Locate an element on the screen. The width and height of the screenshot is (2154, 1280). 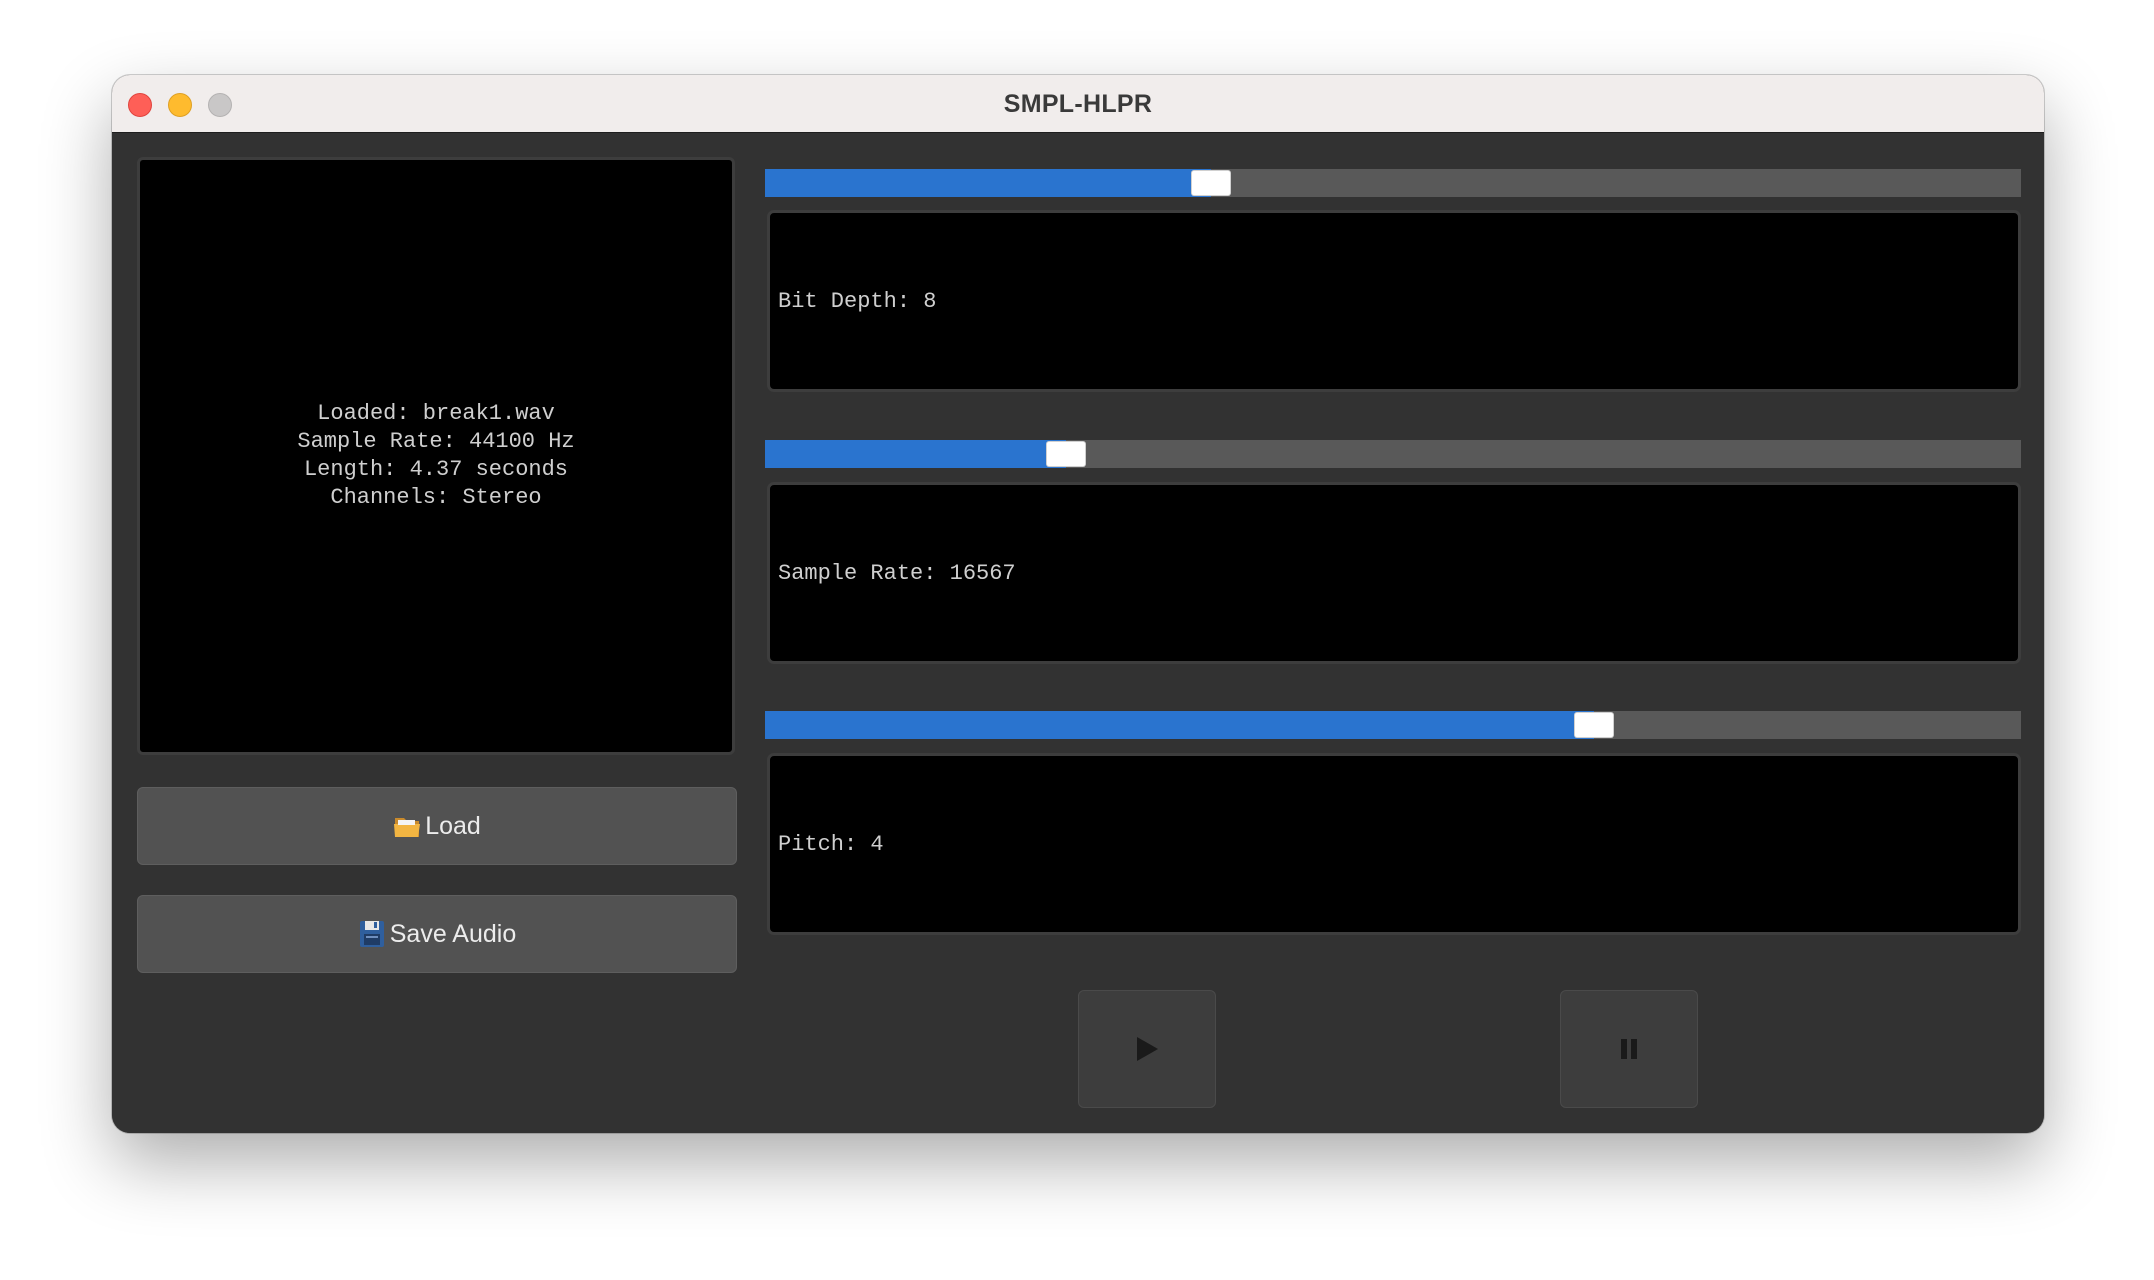
save-audio-button-label: Save Audio is located at coordinates (453, 933).